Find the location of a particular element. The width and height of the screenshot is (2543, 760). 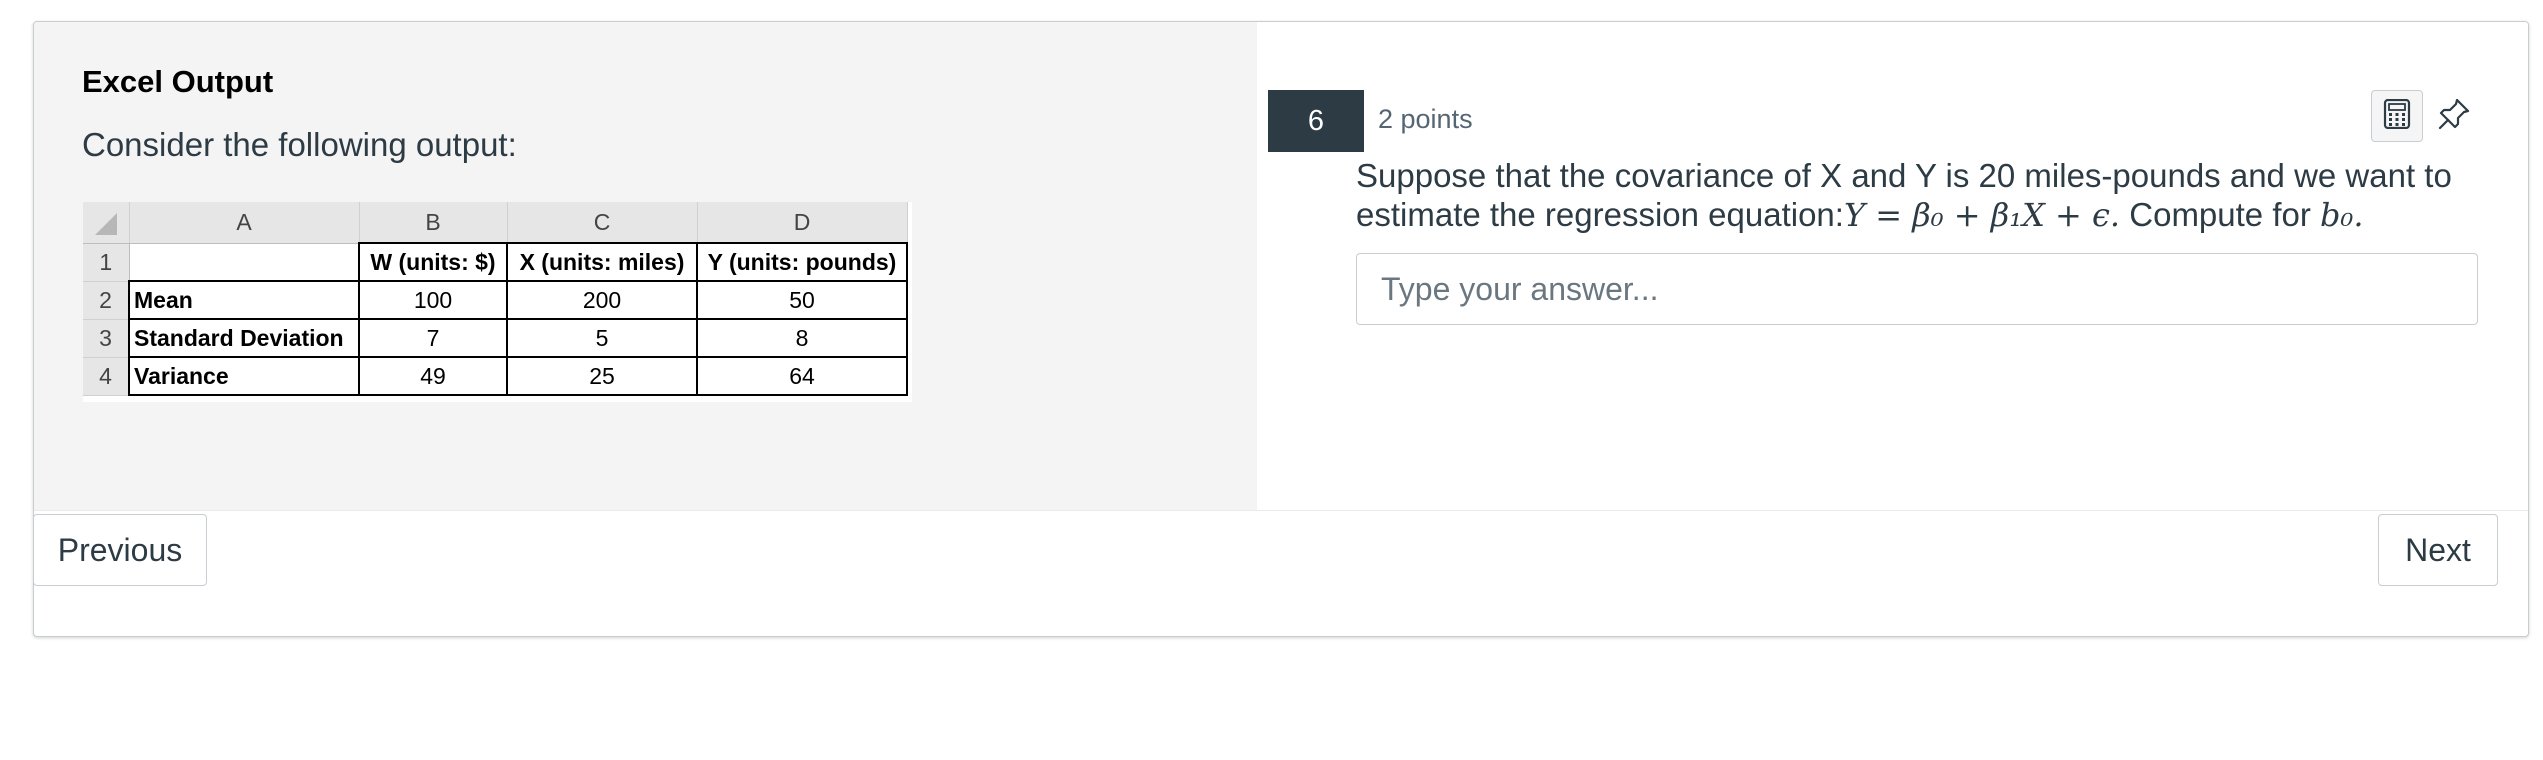

row-label: Variance is located at coordinates (244, 376).